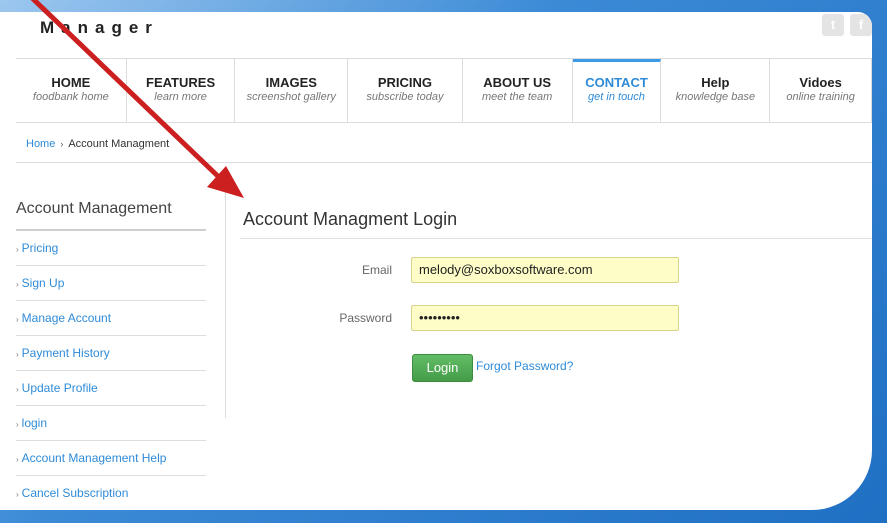 The width and height of the screenshot is (887, 523). Describe the element at coordinates (137, 99) in the screenshot. I see `annotation-arrow-icon` at that location.